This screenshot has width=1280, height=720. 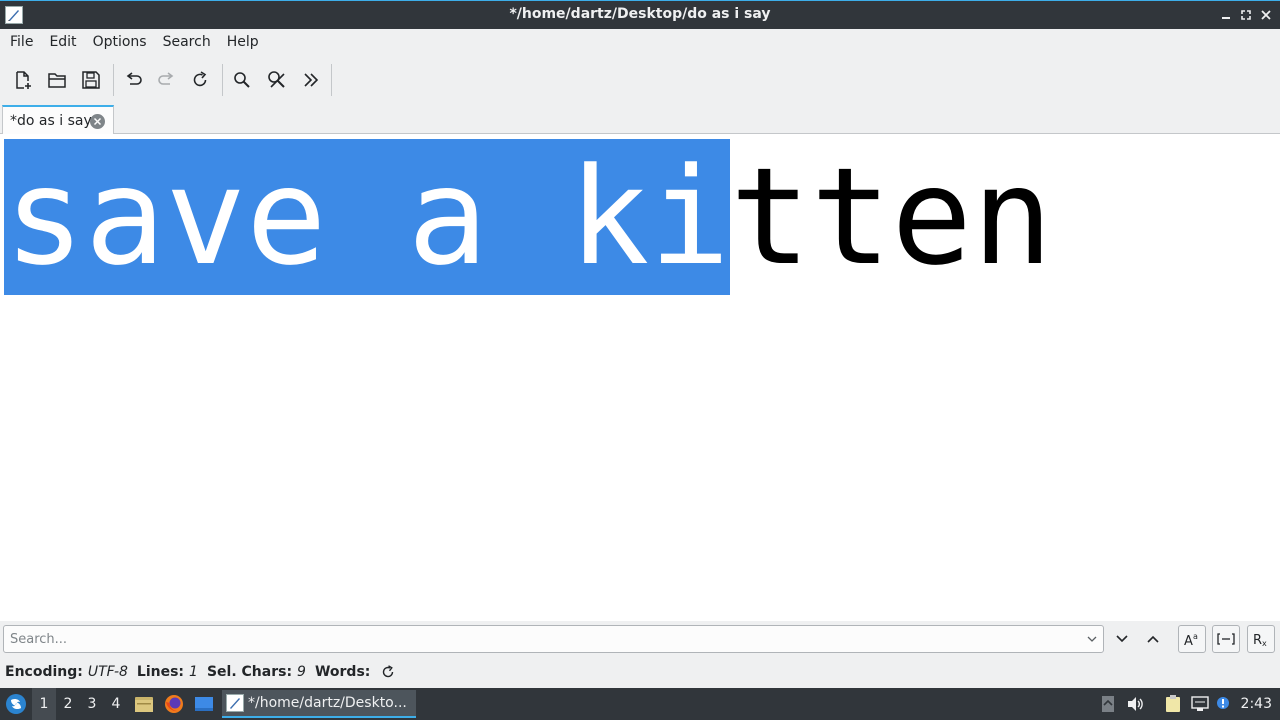 I want to click on redo-icon, so click(x=167, y=80).